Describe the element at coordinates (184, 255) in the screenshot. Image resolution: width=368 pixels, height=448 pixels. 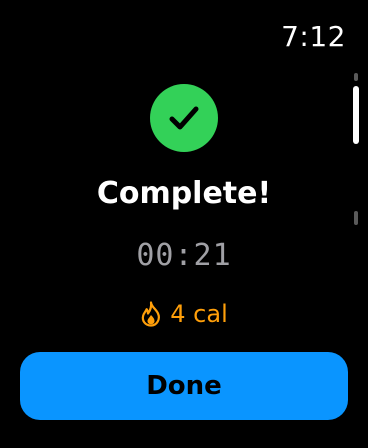
I see `elapsed-time: 00:21` at that location.